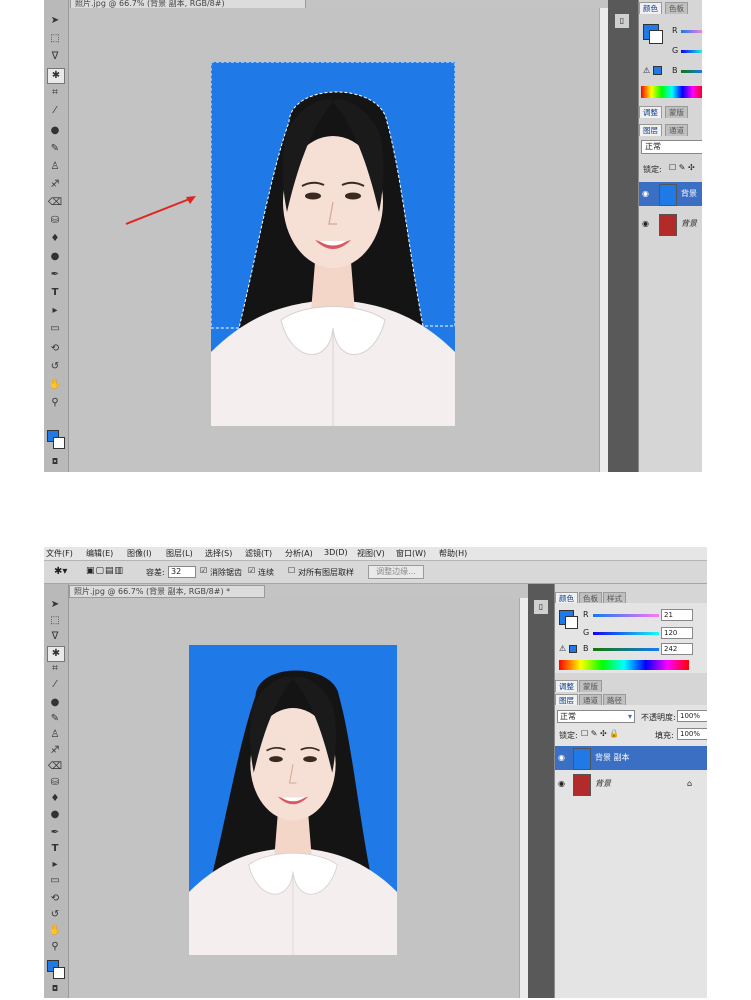  Describe the element at coordinates (55, 751) in the screenshot. I see `history-brush-icon: ♐` at that location.